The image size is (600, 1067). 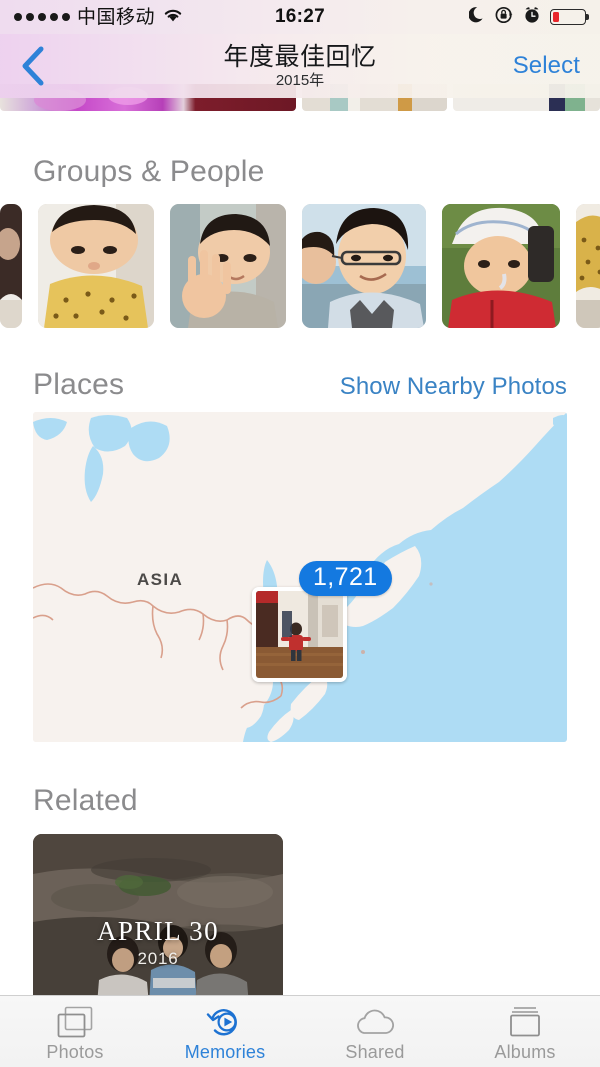 I want to click on page-title: 年度最佳回忆, so click(x=300, y=56).